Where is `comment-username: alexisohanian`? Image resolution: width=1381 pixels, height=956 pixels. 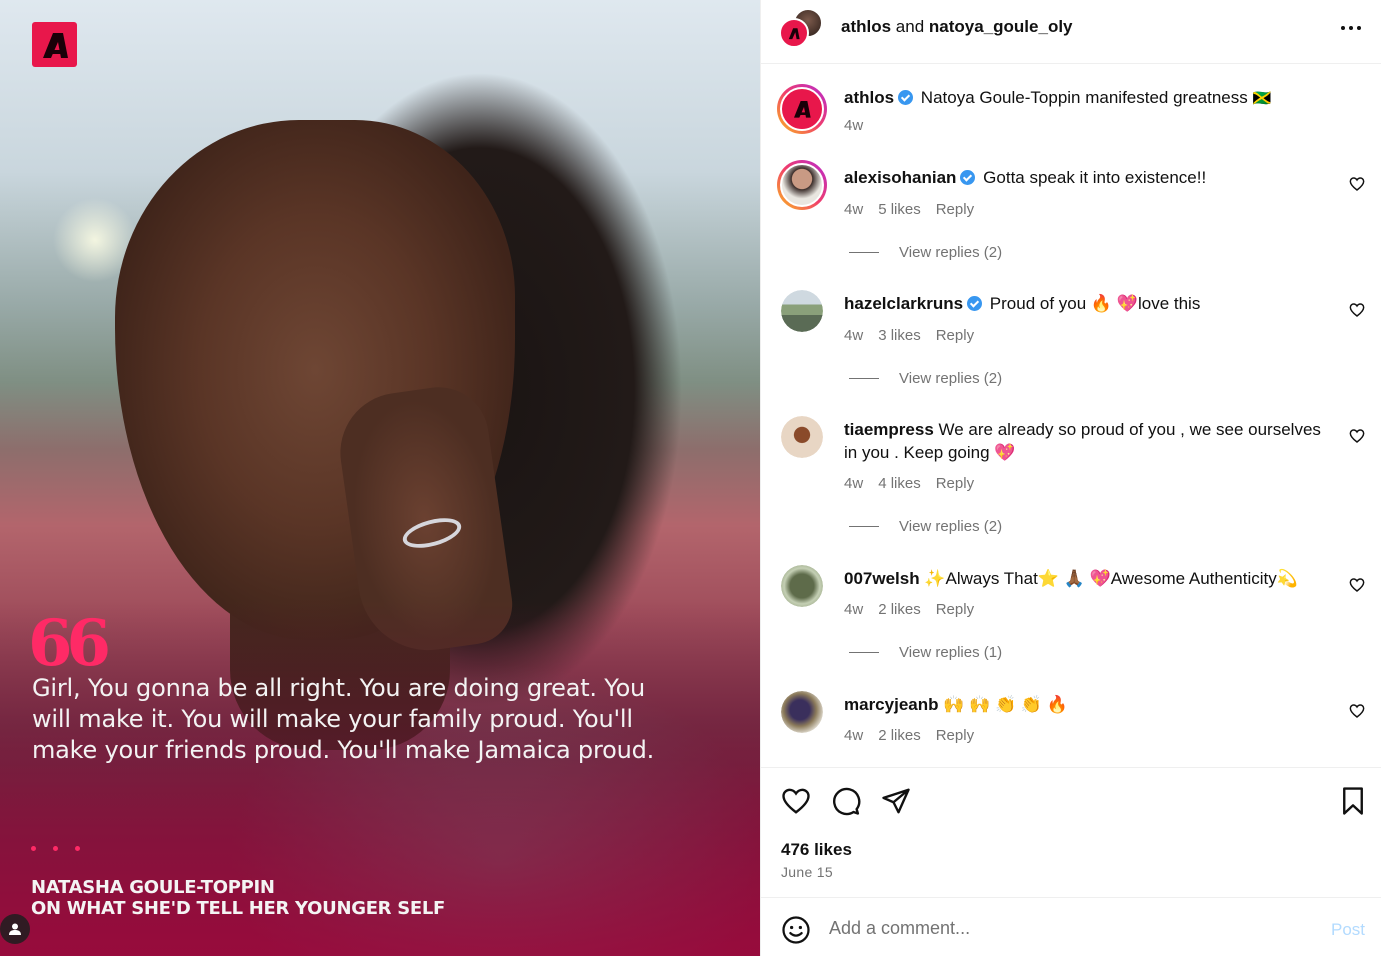 comment-username: alexisohanian is located at coordinates (900, 177).